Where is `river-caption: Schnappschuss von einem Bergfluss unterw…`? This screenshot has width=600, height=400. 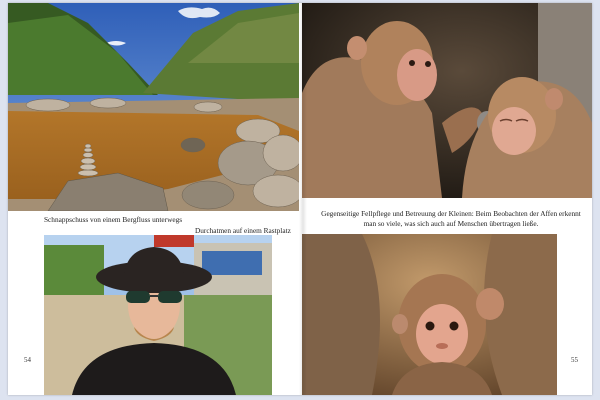 river-caption: Schnappschuss von einem Bergfluss unterw… is located at coordinates (113, 219).